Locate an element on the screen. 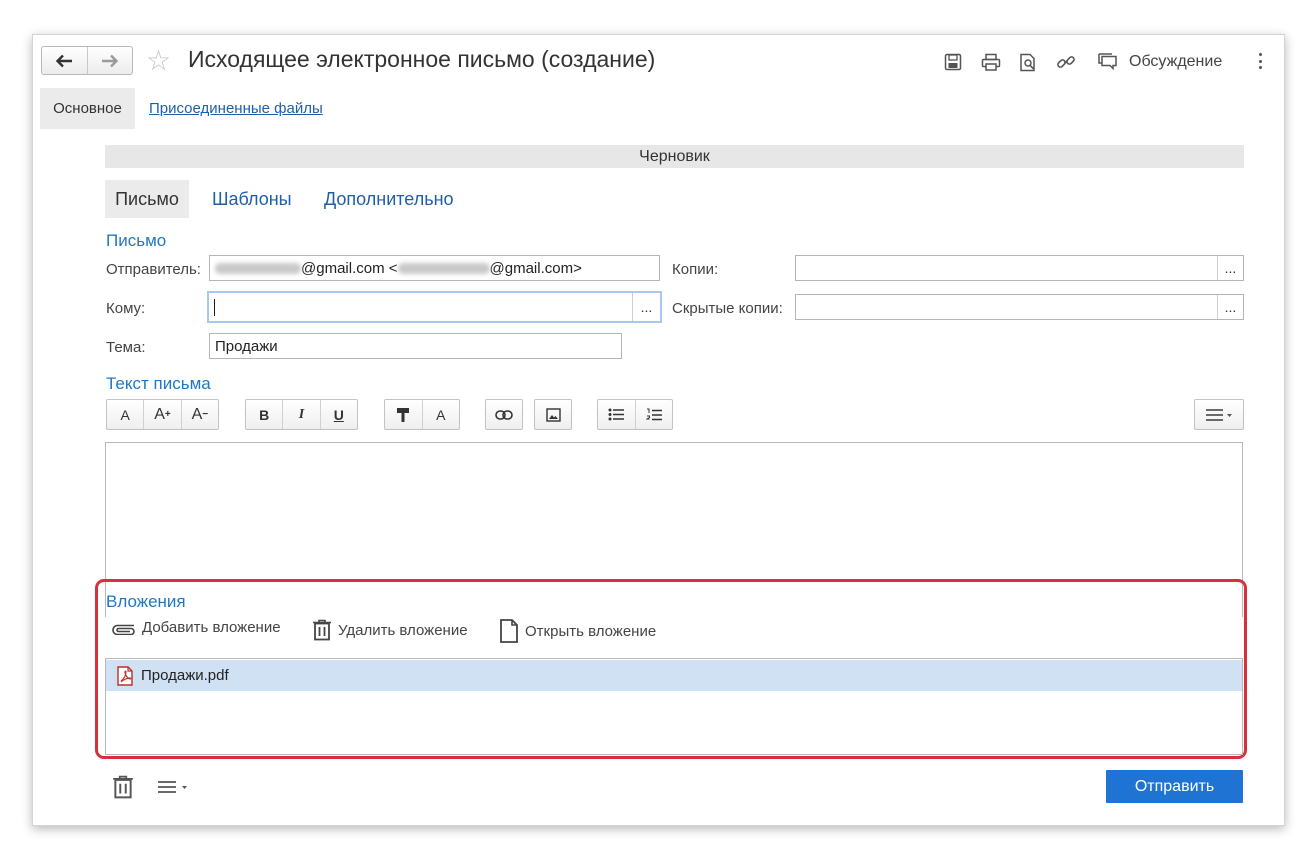 Image resolution: width=1315 pixels, height=859 pixels. font-bigger-label: A is located at coordinates (159, 414).